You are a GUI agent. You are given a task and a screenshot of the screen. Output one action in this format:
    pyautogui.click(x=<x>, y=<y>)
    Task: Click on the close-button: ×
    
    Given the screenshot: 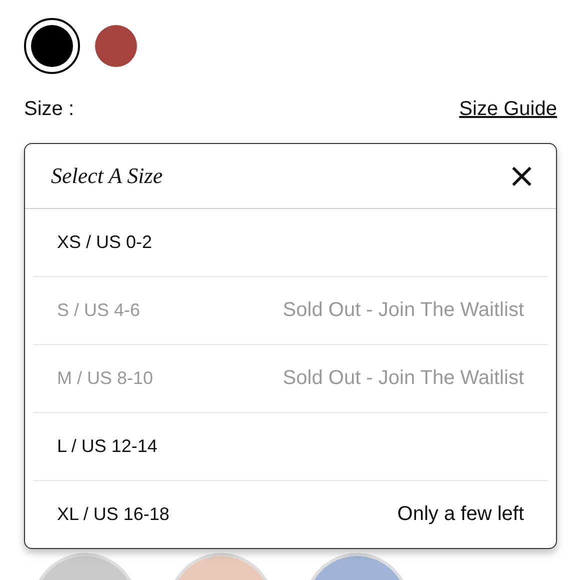 What is the action you would take?
    pyautogui.click(x=522, y=176)
    